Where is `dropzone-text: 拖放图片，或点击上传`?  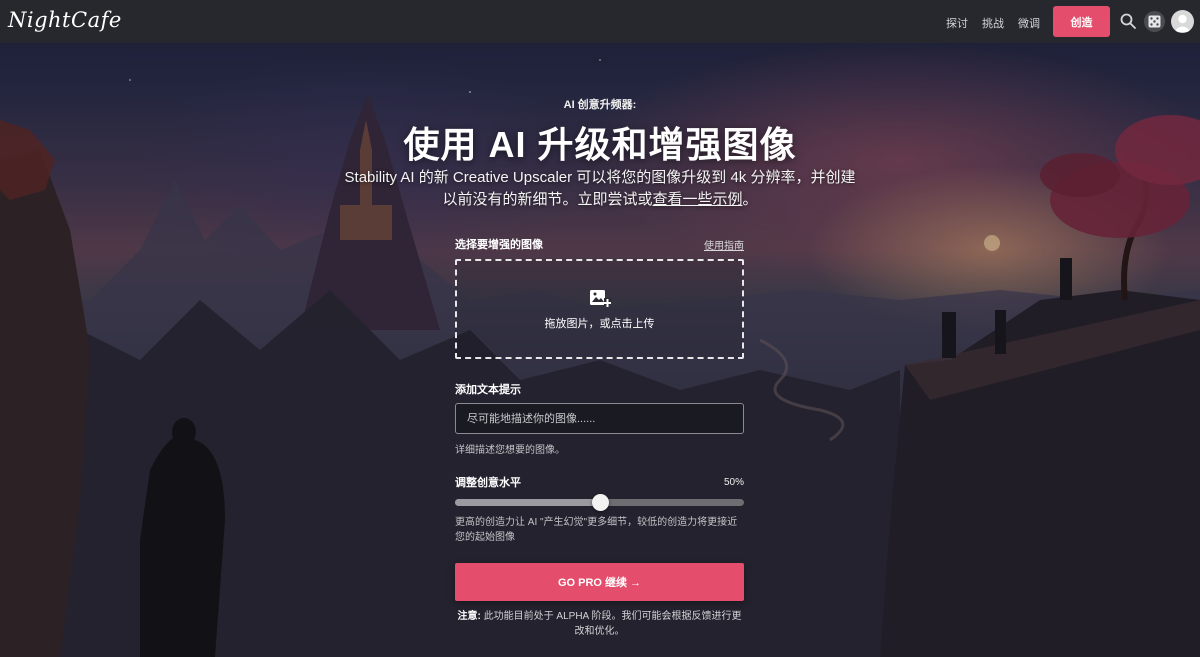
dropzone-text: 拖放图片，或点击上传 is located at coordinates (599, 324).